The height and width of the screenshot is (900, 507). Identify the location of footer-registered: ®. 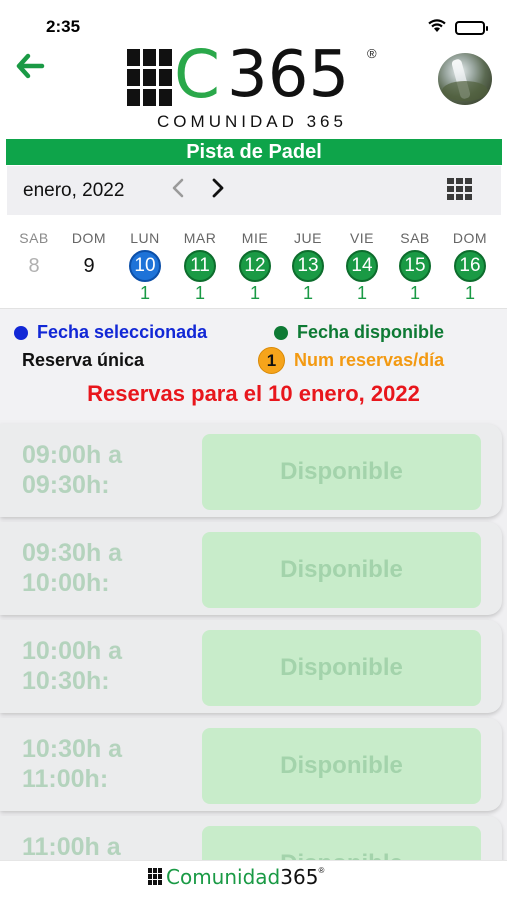
(321, 870).